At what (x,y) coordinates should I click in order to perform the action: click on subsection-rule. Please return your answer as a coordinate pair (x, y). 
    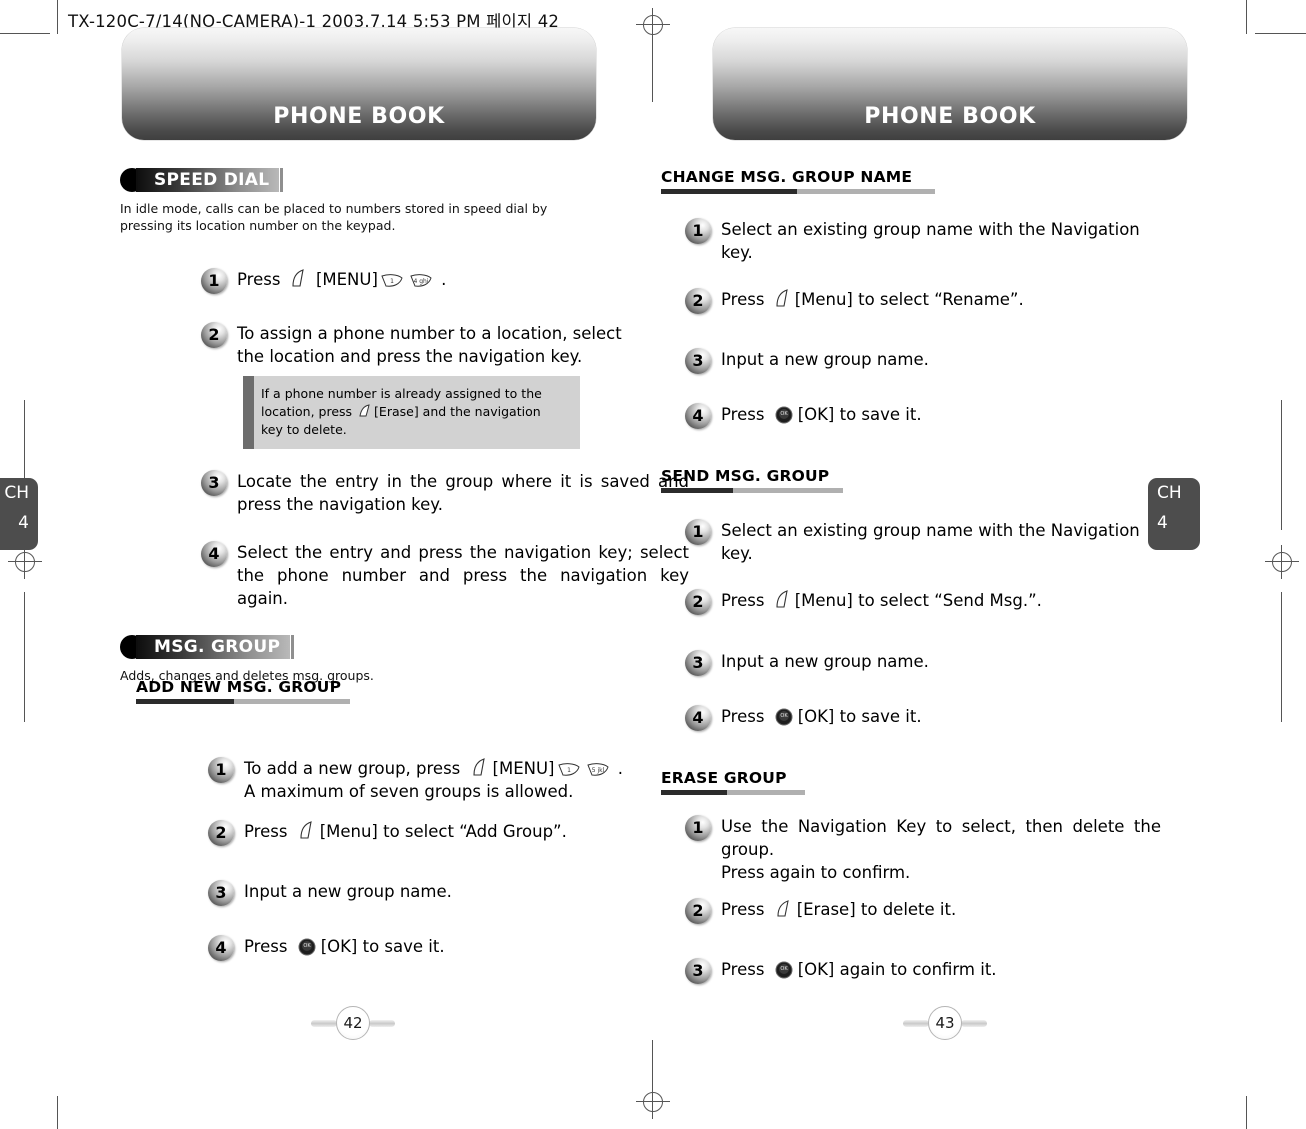
    Looking at the image, I should click on (811, 490).